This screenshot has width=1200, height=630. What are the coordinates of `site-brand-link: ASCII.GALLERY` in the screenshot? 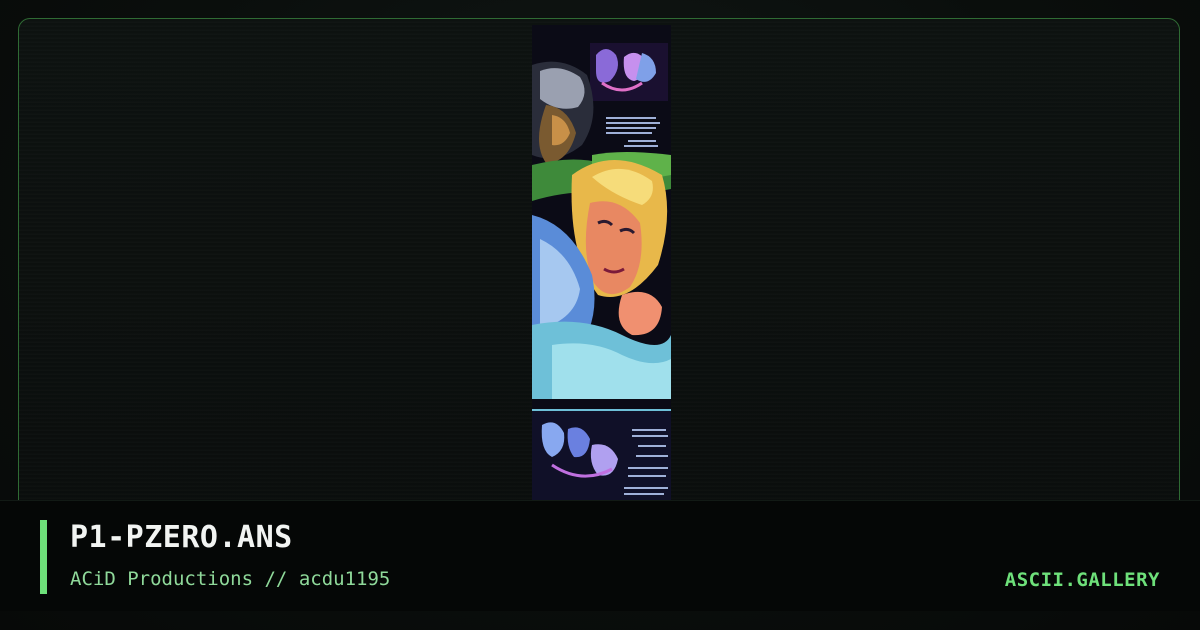 It's located at (1082, 580).